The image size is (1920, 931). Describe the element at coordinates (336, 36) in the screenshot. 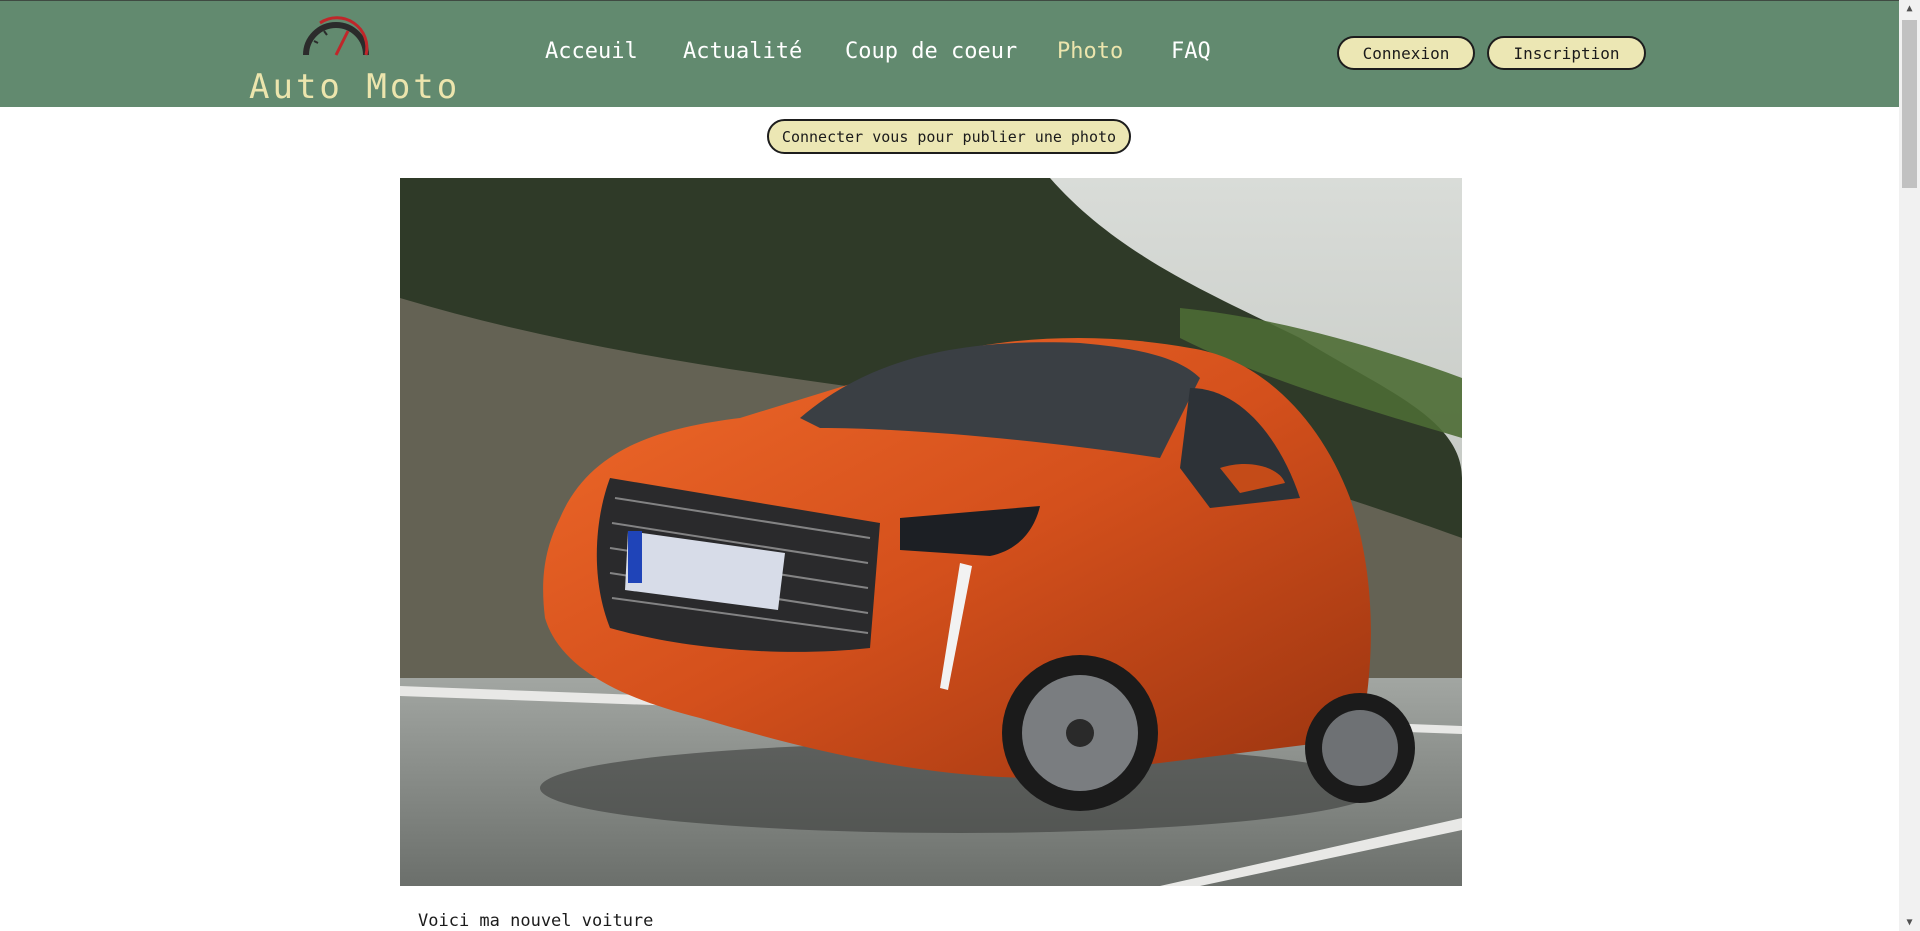

I see `speedometer-icon` at that location.